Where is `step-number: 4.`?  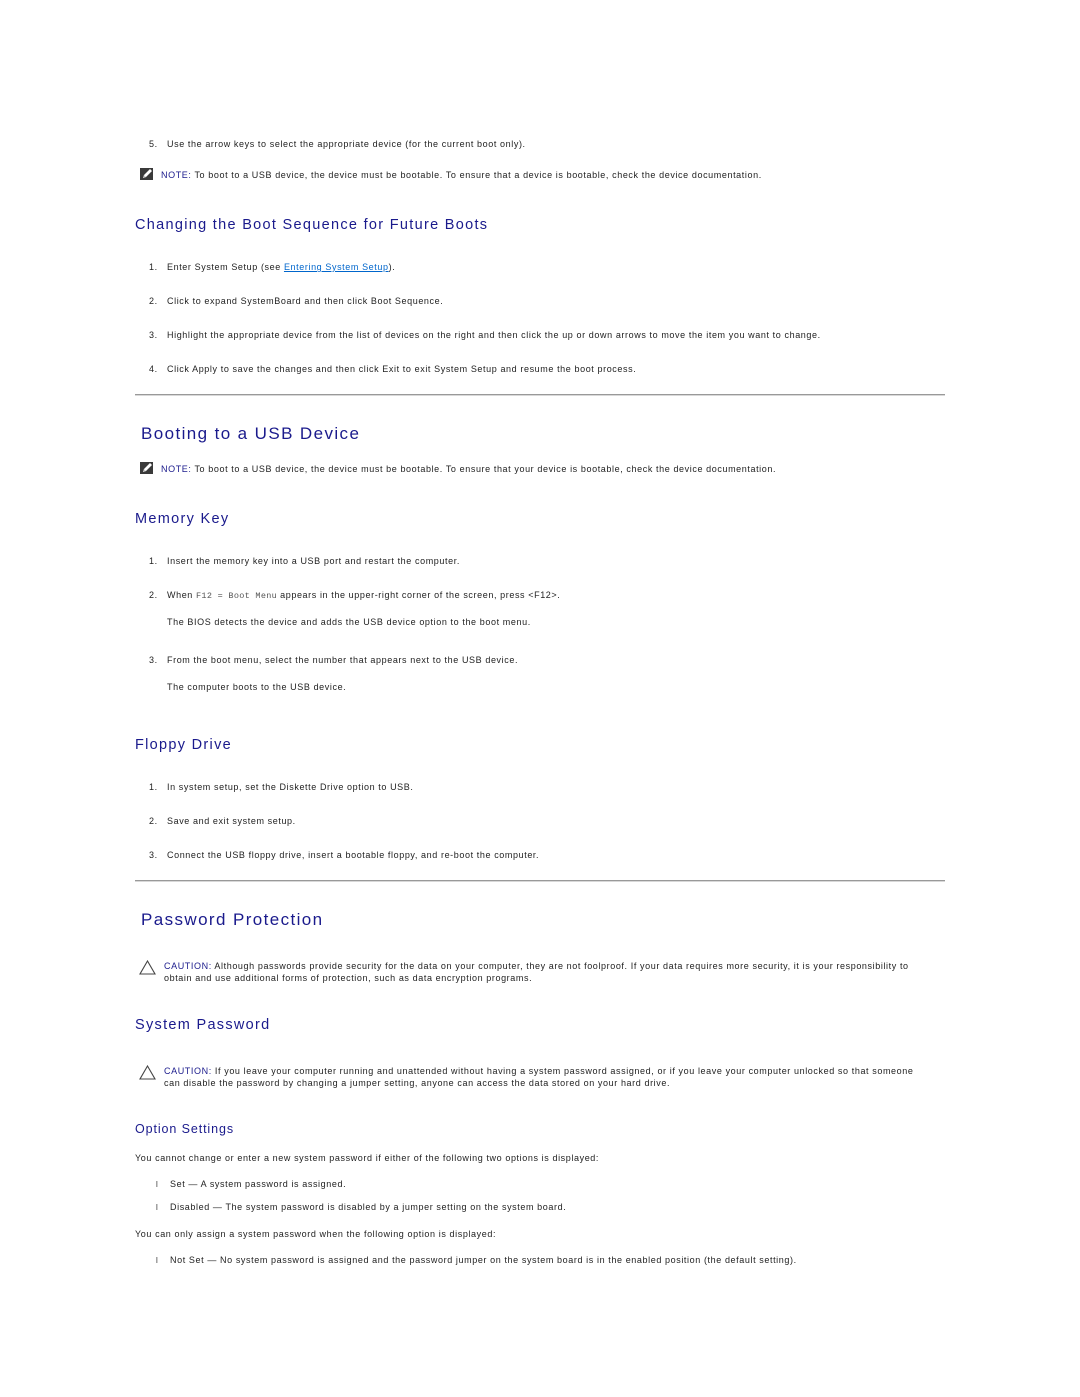 step-number: 4. is located at coordinates (153, 369).